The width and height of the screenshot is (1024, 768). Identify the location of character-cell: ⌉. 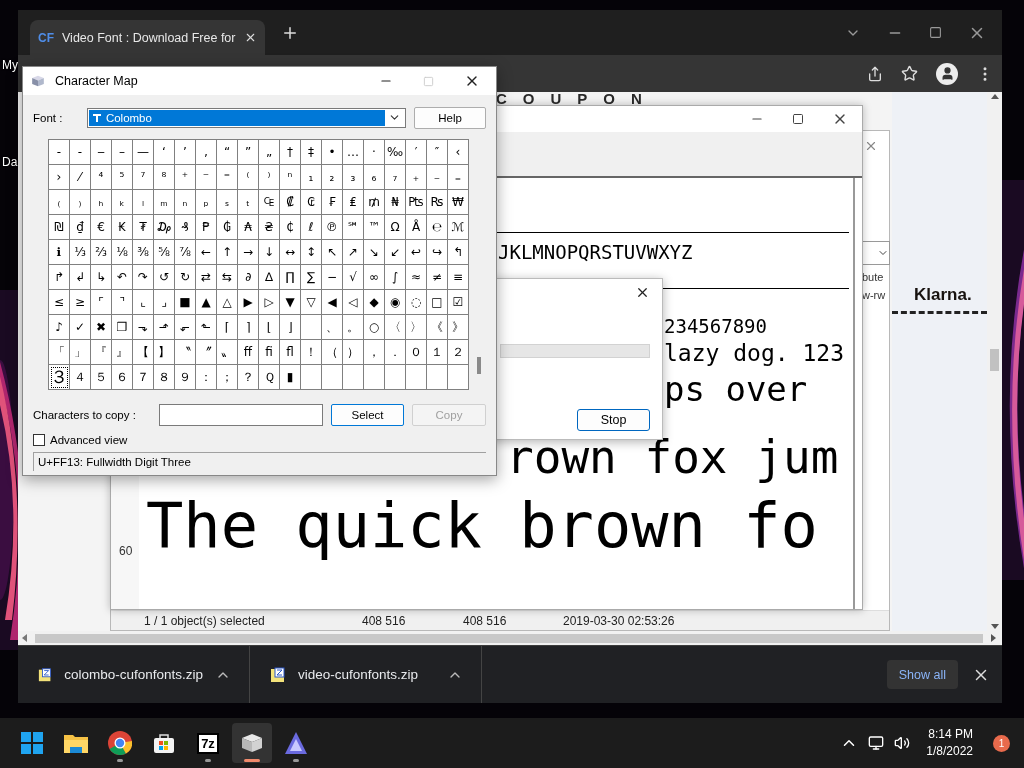
(248, 327).